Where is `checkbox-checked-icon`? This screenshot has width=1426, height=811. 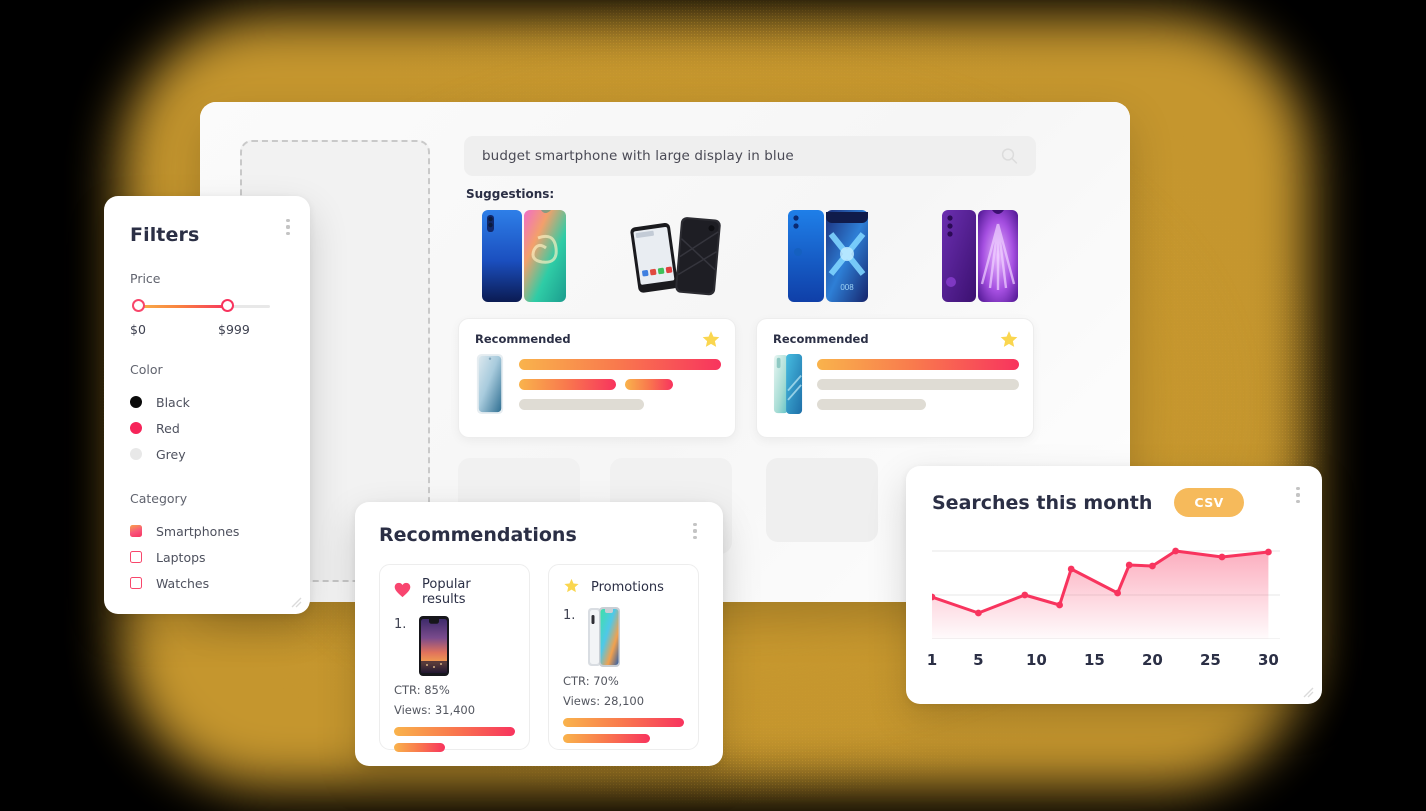 checkbox-checked-icon is located at coordinates (136, 531).